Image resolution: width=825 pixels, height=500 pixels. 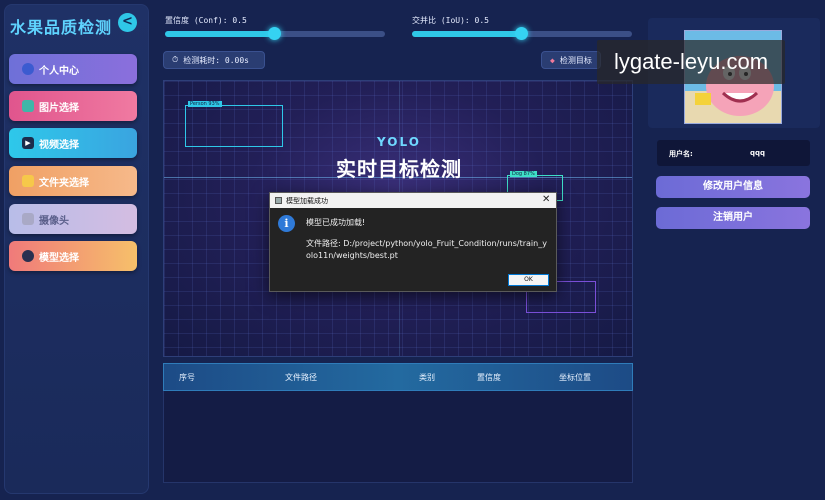 I want to click on iou-slider-knob, so click(x=521, y=33).